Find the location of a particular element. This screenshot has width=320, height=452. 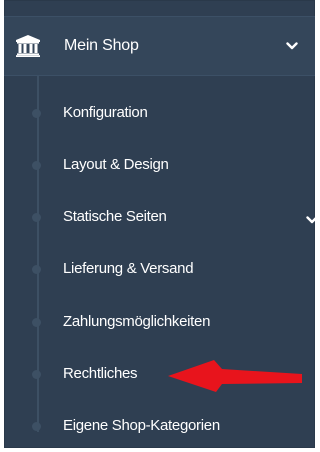

sidebar-item-label: Konfiguration is located at coordinates (105, 112).